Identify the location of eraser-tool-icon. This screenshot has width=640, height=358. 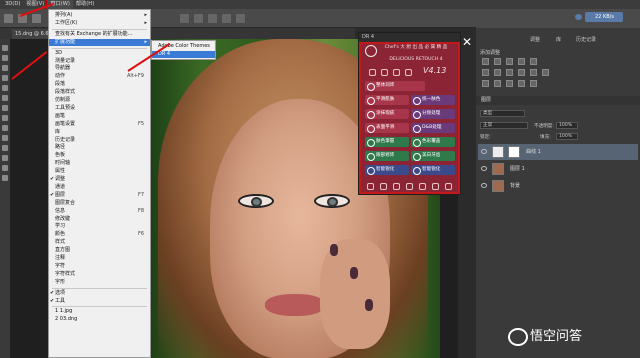
(5, 138).